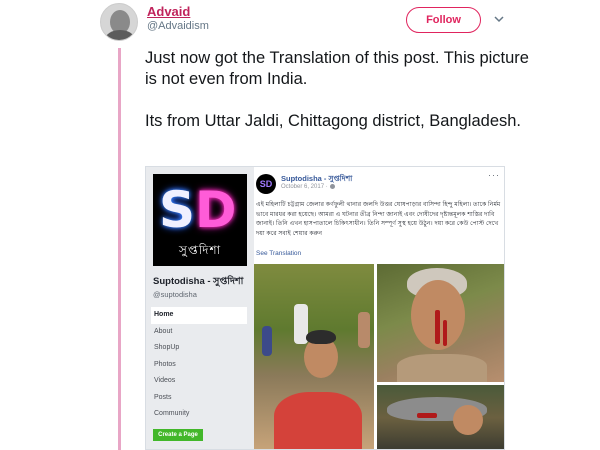 This screenshot has width=600, height=450. What do you see at coordinates (499, 19) in the screenshot?
I see `chevron-down-icon` at bounding box center [499, 19].